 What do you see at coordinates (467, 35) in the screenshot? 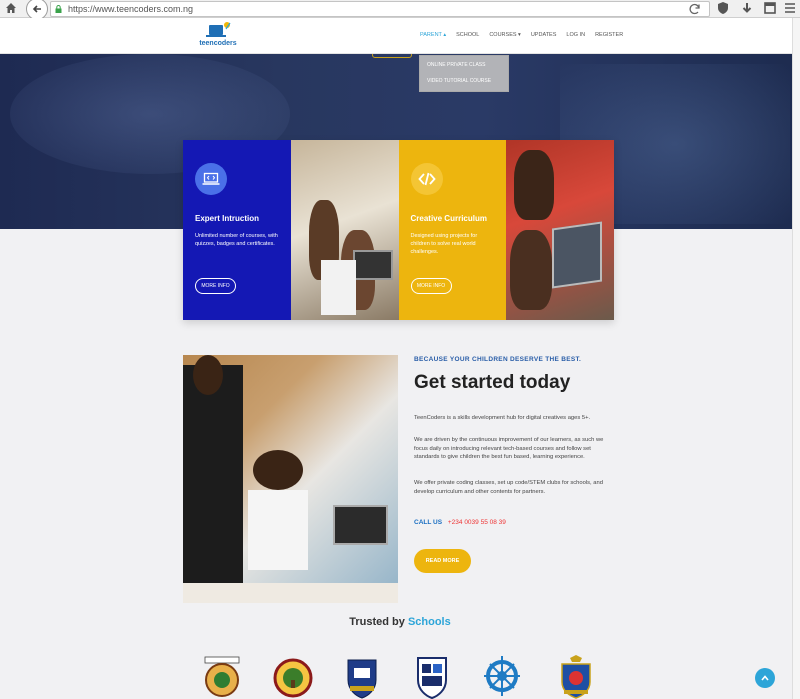
I see `nav-school: SCHOOL` at bounding box center [467, 35].